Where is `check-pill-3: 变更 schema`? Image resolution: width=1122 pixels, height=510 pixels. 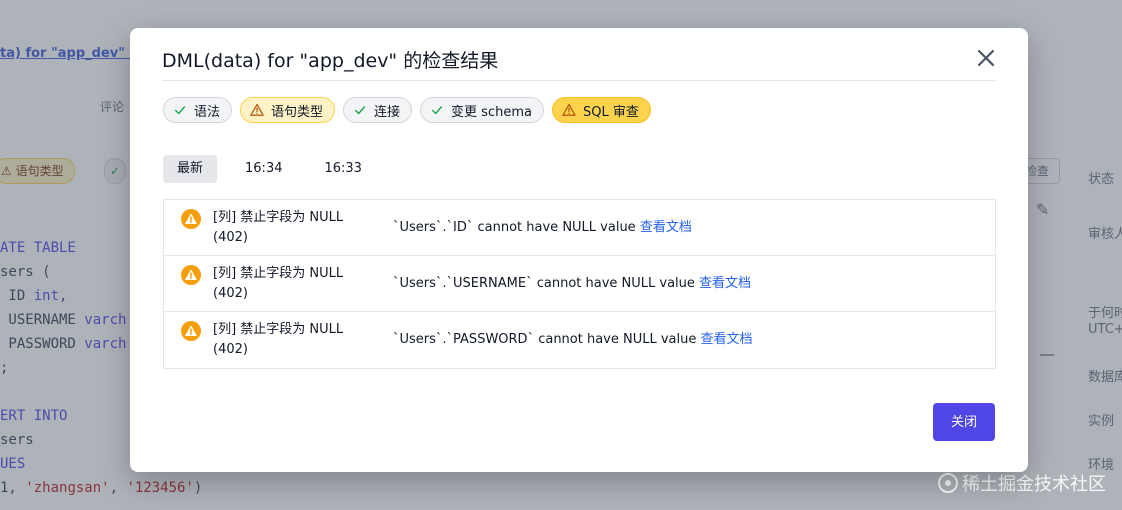
check-pill-3: 变更 schema is located at coordinates (482, 110).